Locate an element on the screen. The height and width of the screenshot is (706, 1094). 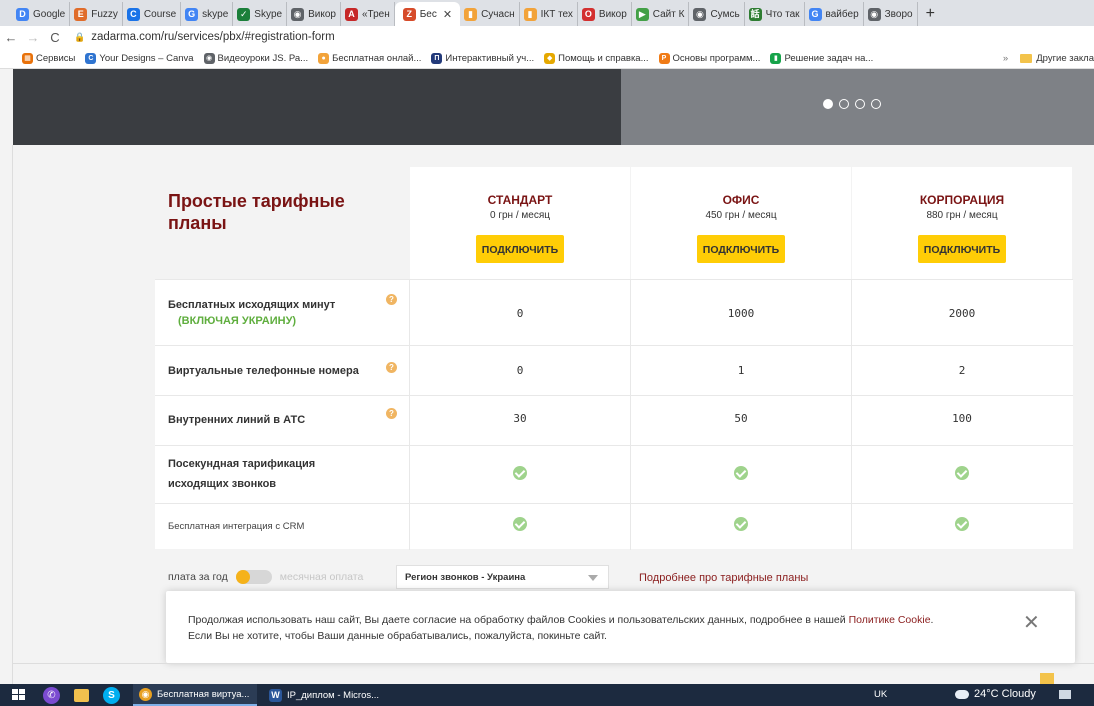
region-select: Регион звонков - Украина is located at coordinates (502, 577).